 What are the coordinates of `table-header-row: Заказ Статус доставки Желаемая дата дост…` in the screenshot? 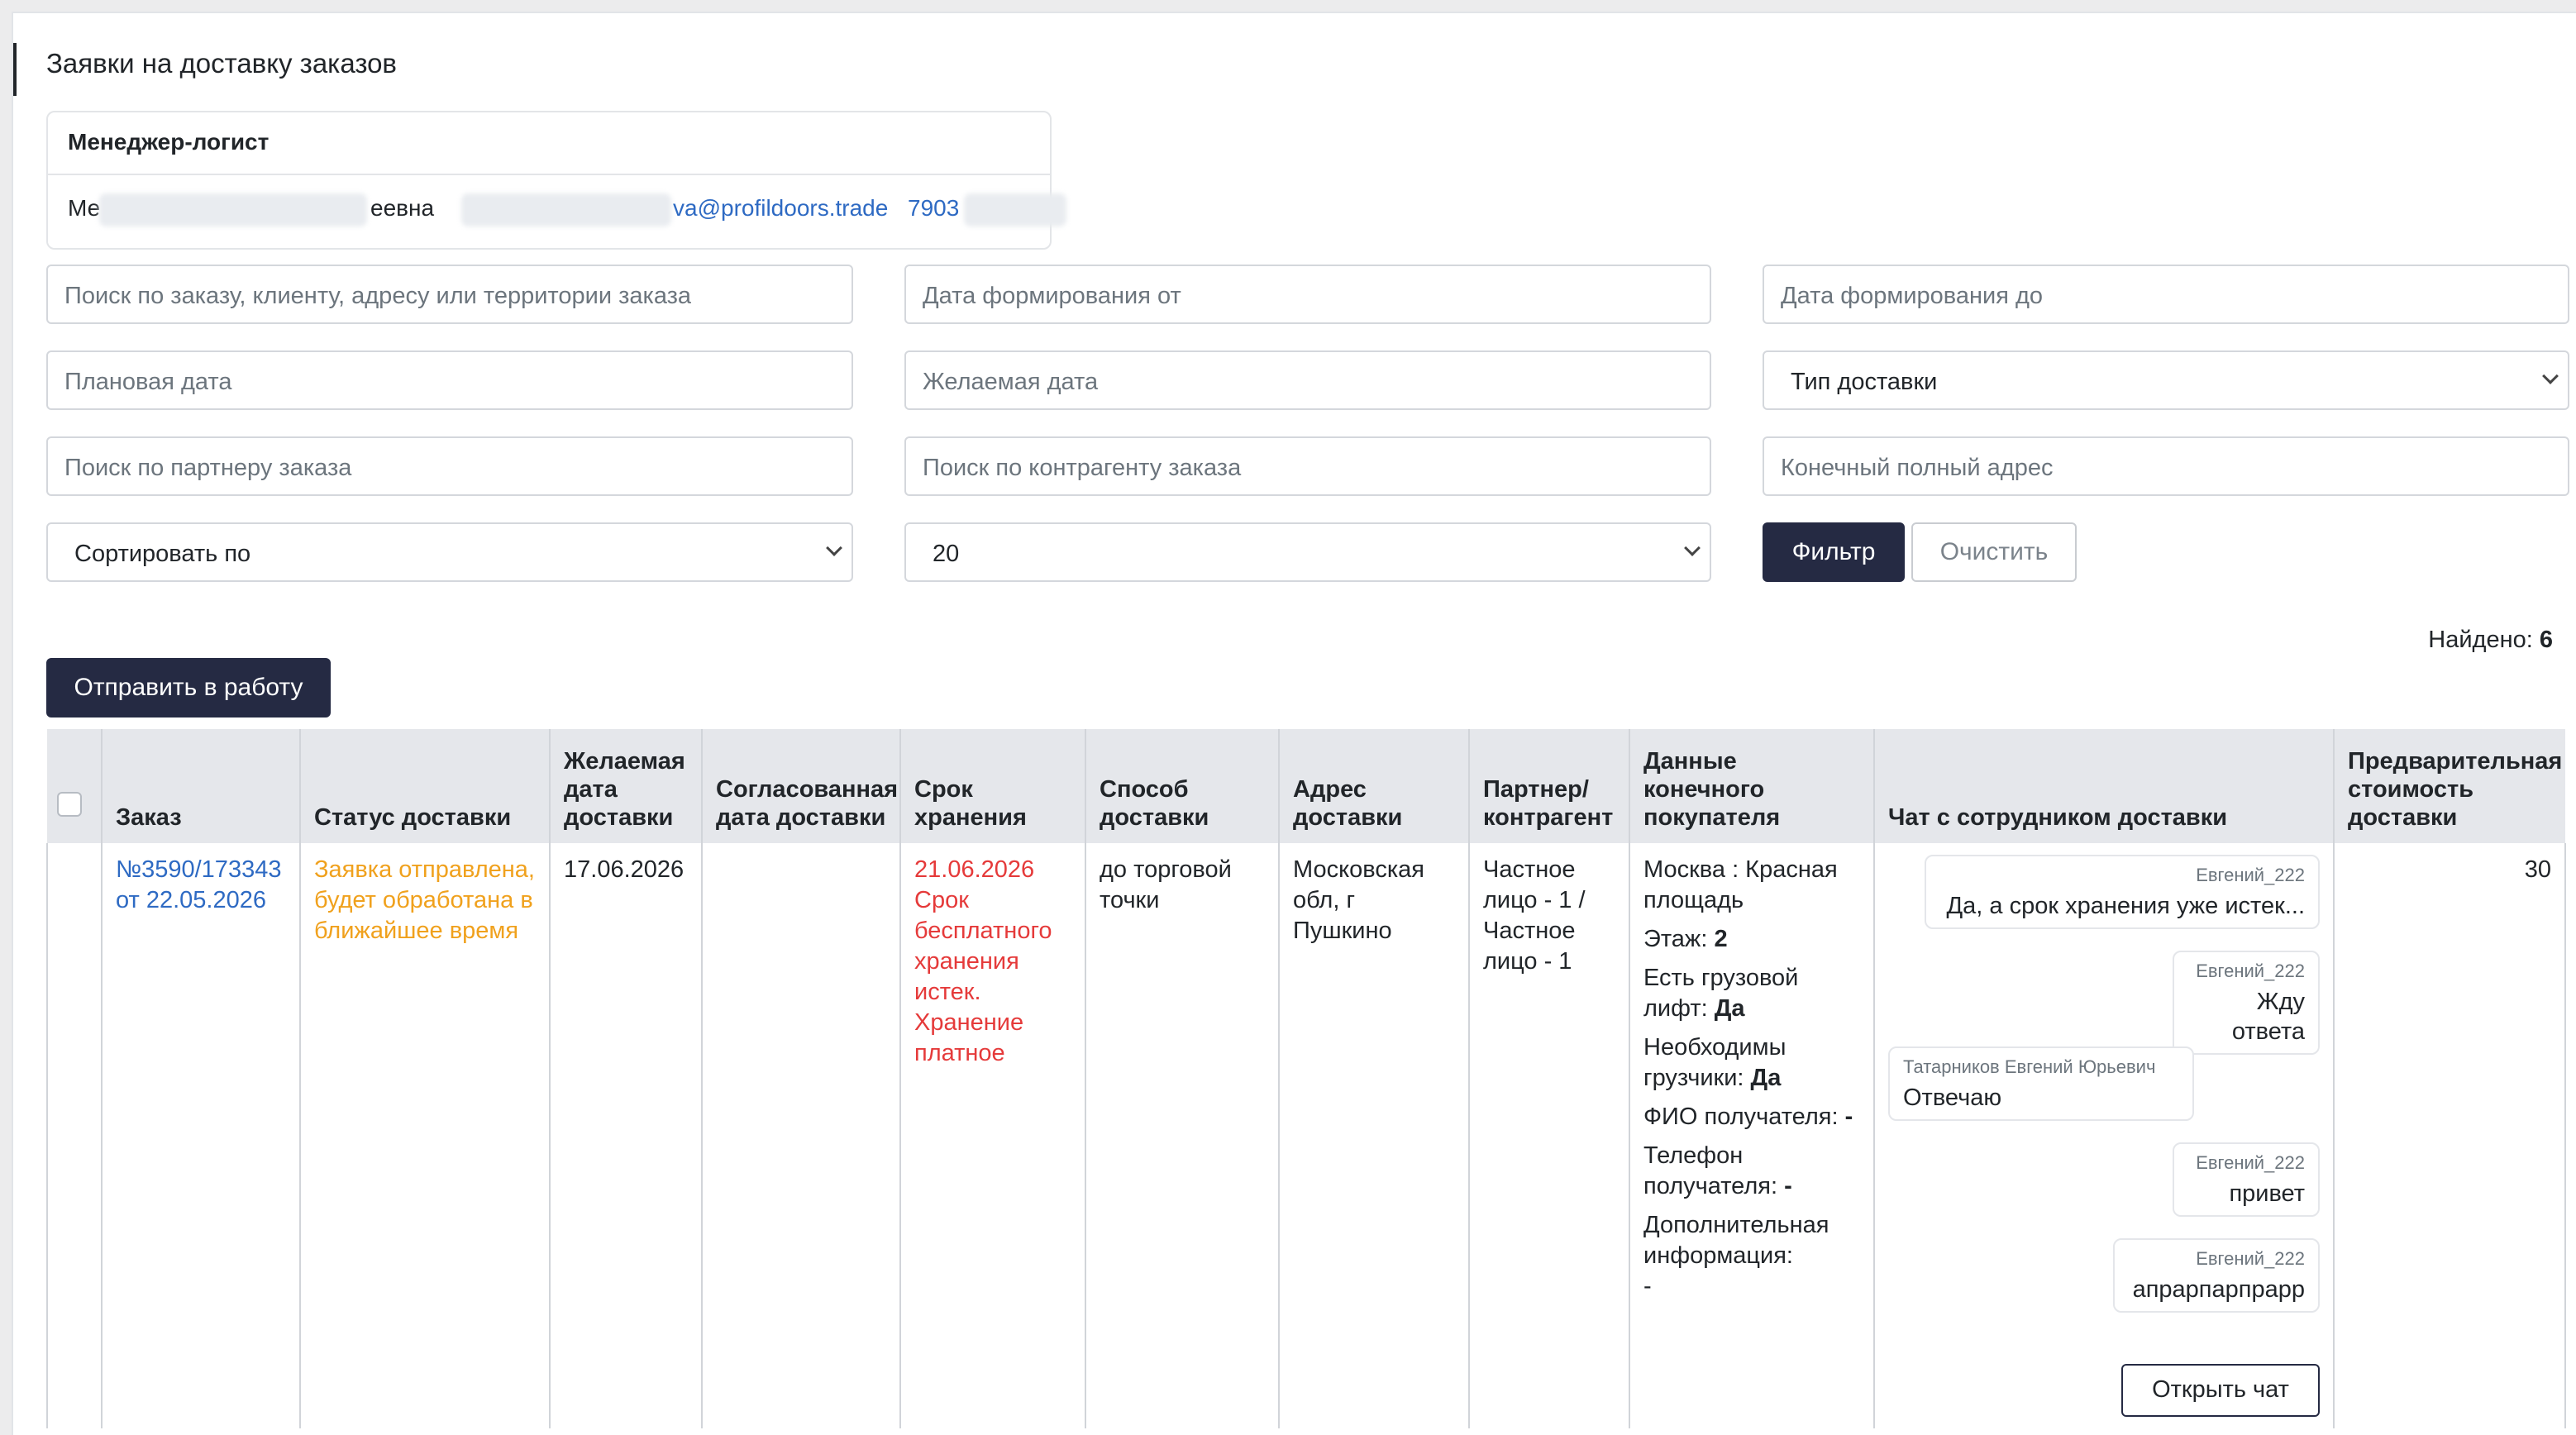 It's located at (1306, 786).